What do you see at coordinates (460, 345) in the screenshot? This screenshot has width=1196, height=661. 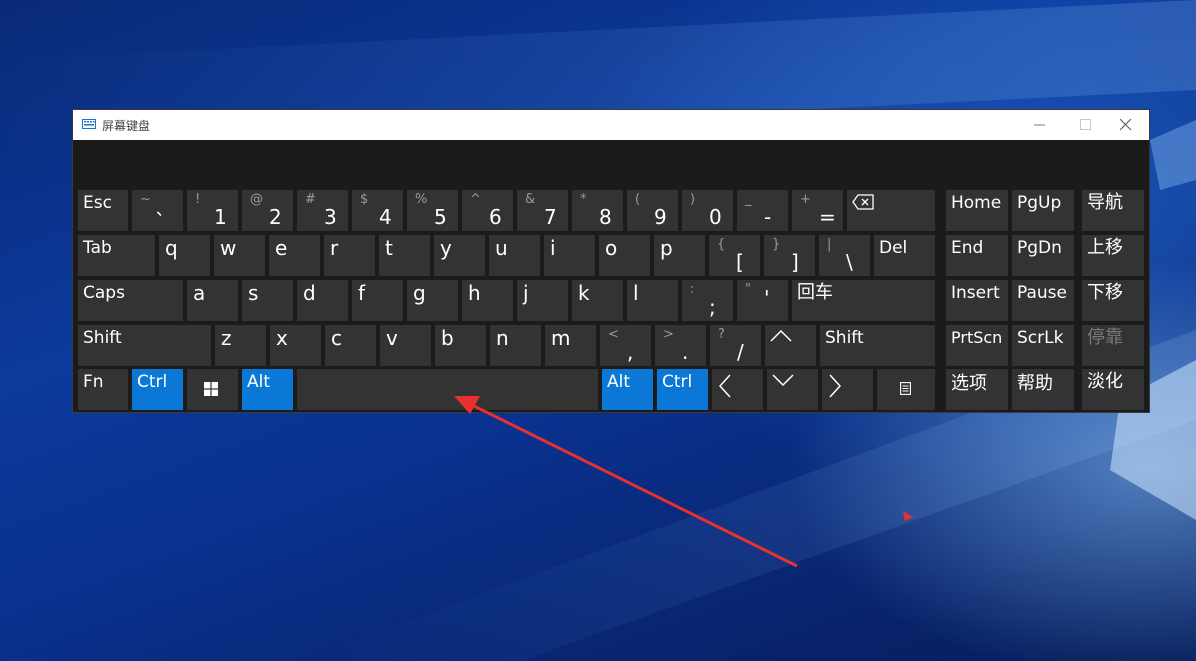 I see `key-b: b` at bounding box center [460, 345].